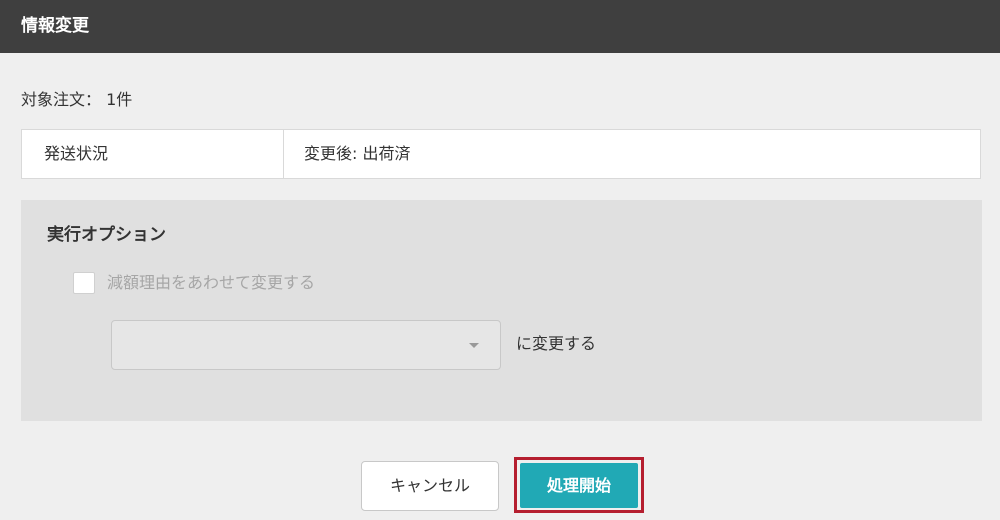 The image size is (1000, 520). What do you see at coordinates (474, 345) in the screenshot?
I see `chevron-down-icon` at bounding box center [474, 345].